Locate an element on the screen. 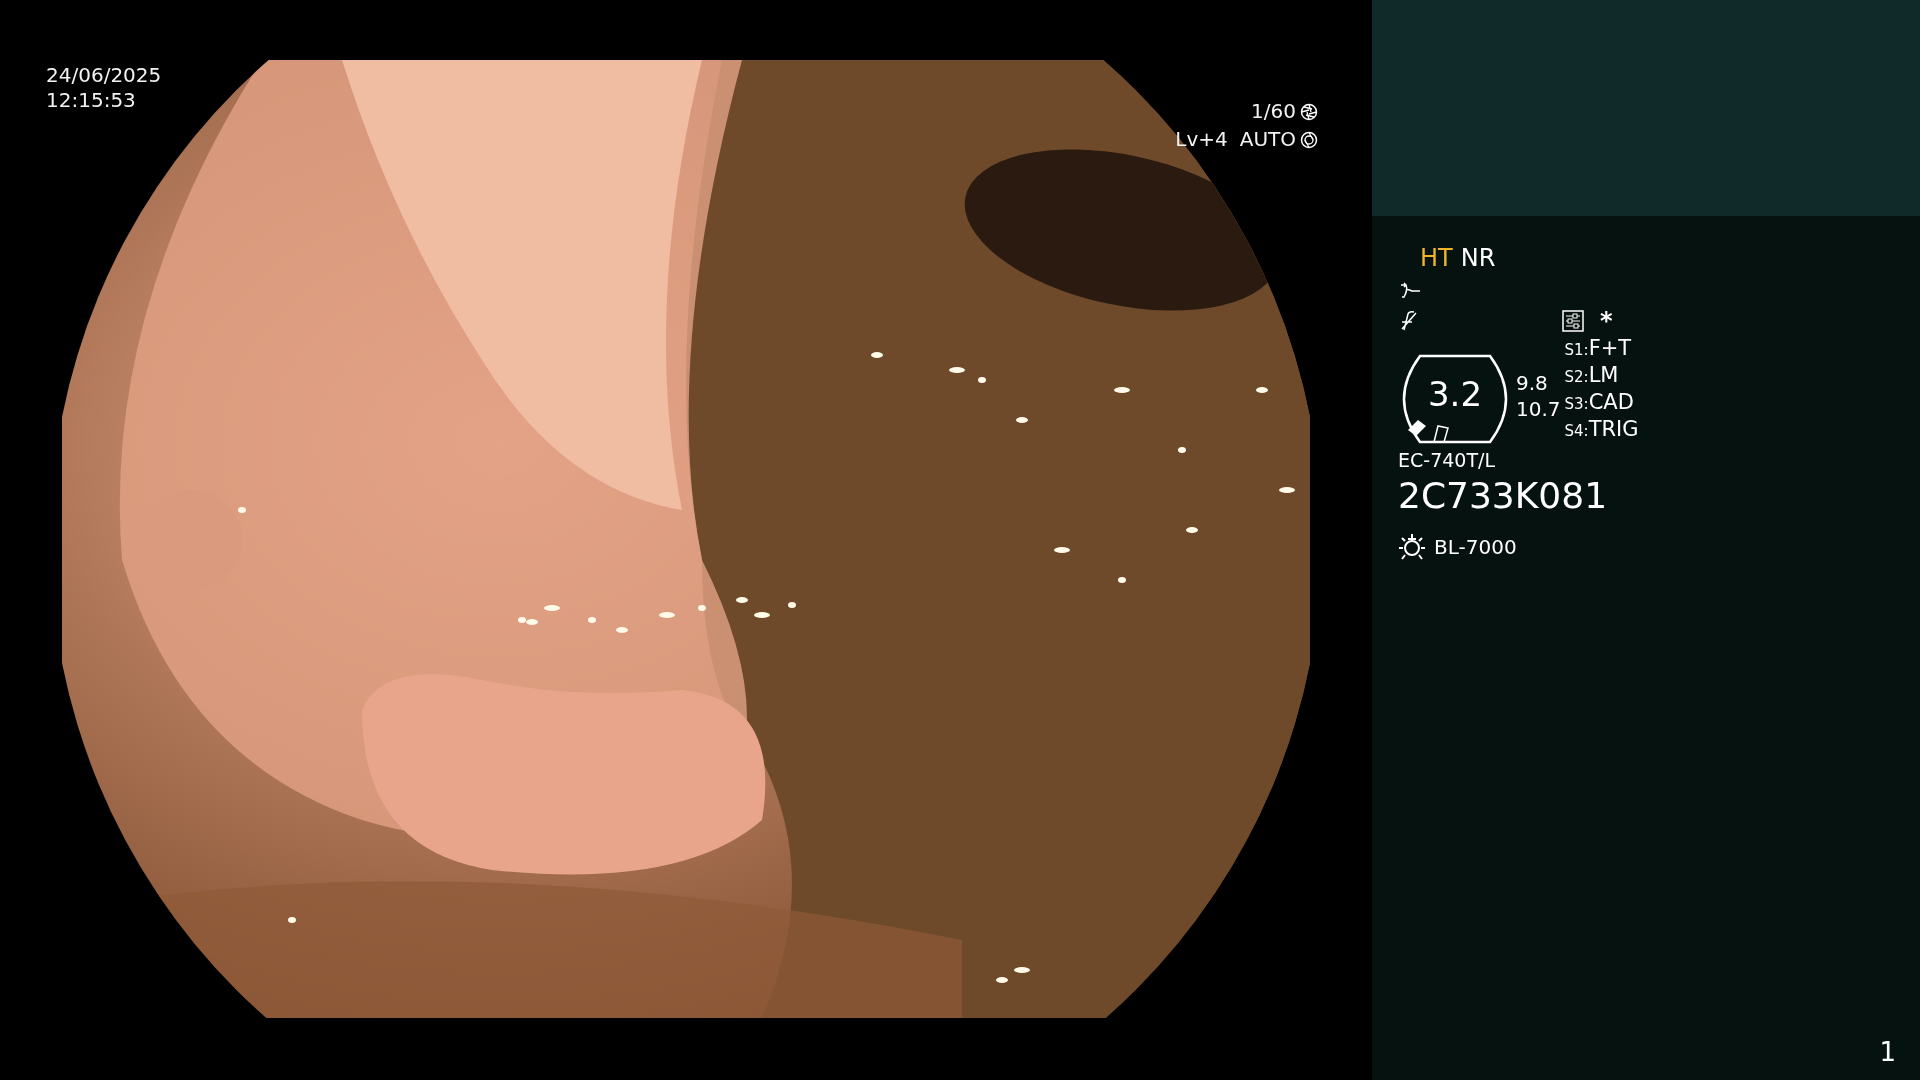 This screenshot has width=1920, height=1080. zoom-reading: 10.7 is located at coordinates (1538, 409).